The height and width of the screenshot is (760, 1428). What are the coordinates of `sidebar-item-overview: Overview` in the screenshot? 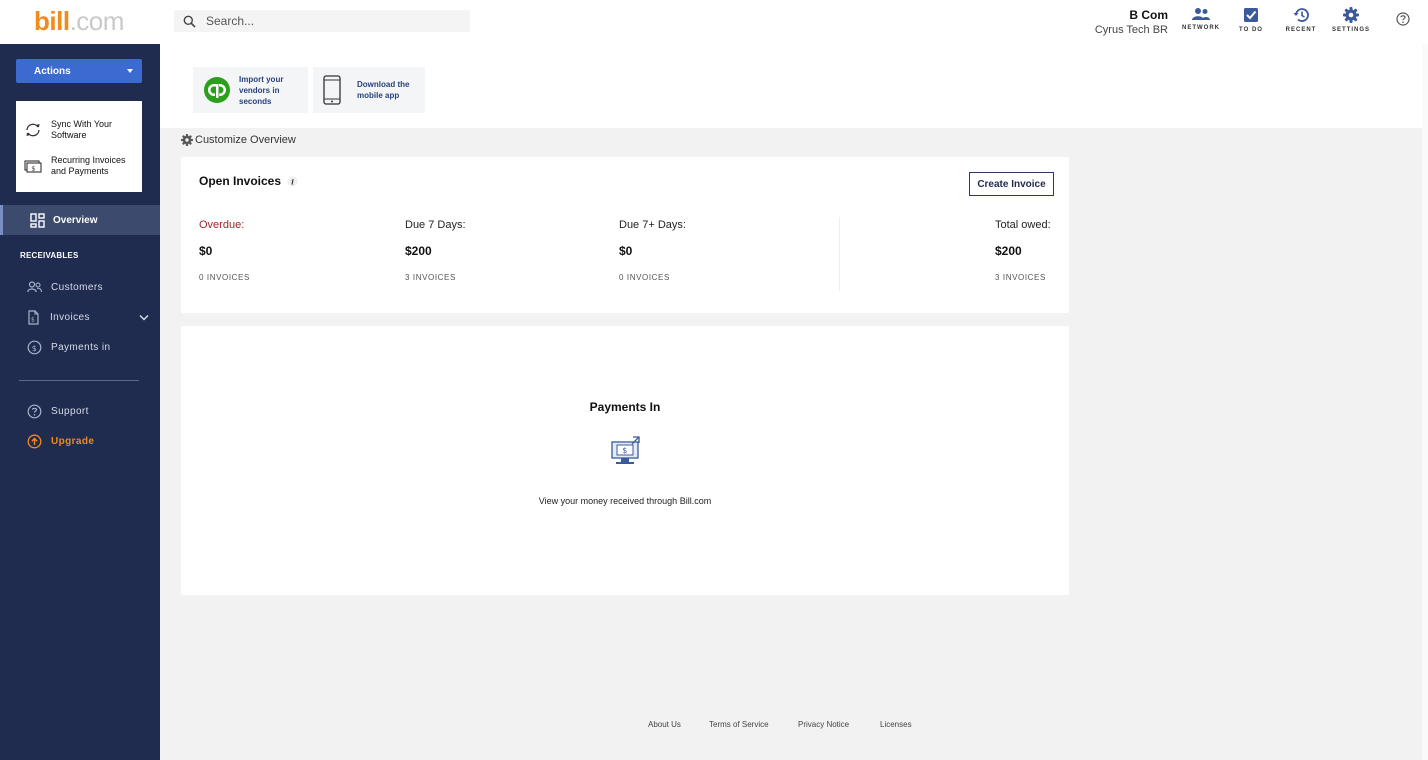 It's located at (80, 220).